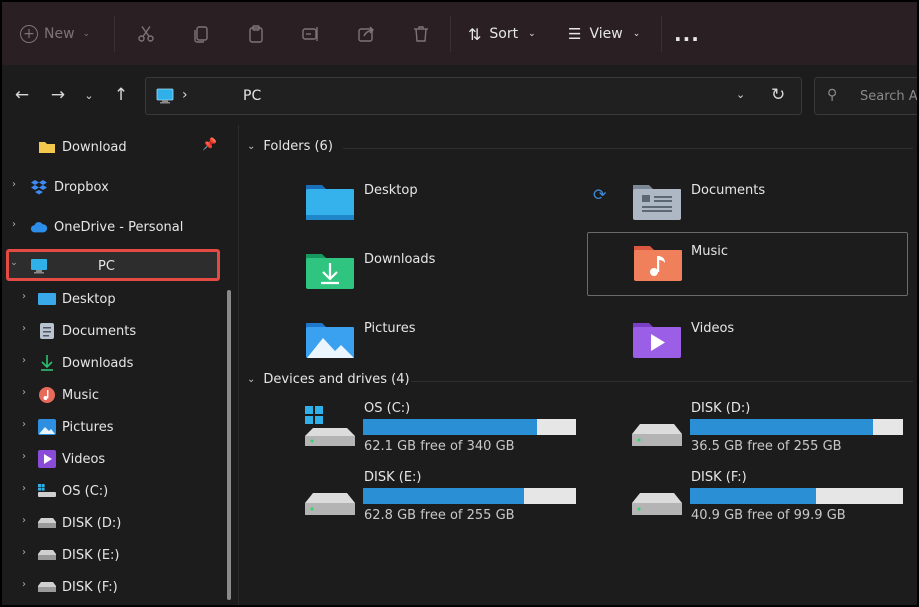  What do you see at coordinates (439, 446) in the screenshot?
I see `drive-free-space: 62.1 GB free of 340 GB` at bounding box center [439, 446].